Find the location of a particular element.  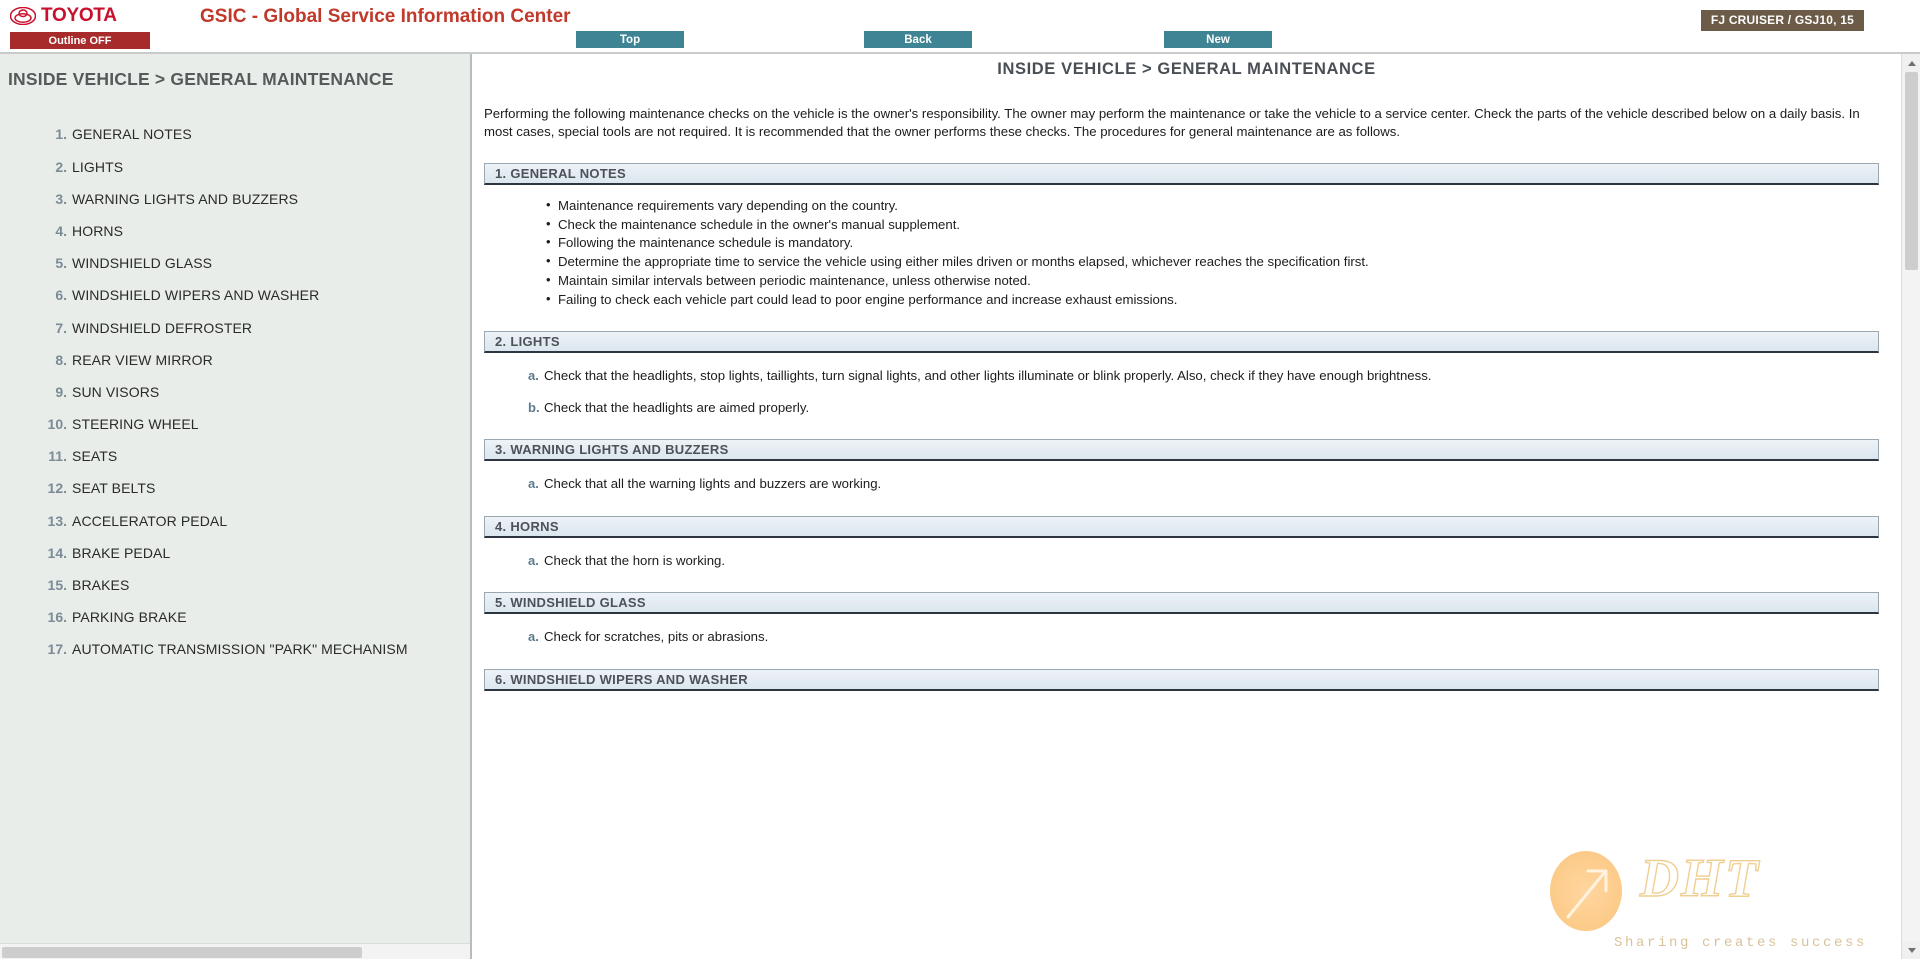

page-title: GSIC - Global Service Information Center is located at coordinates (385, 16).